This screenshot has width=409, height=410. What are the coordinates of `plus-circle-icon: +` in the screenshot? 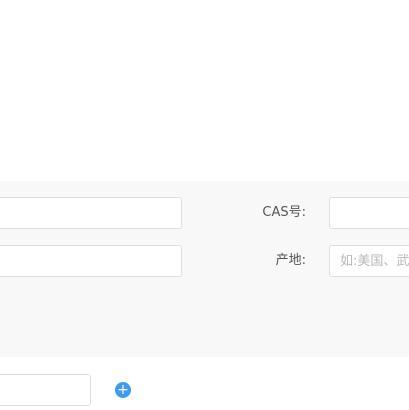 It's located at (123, 390).